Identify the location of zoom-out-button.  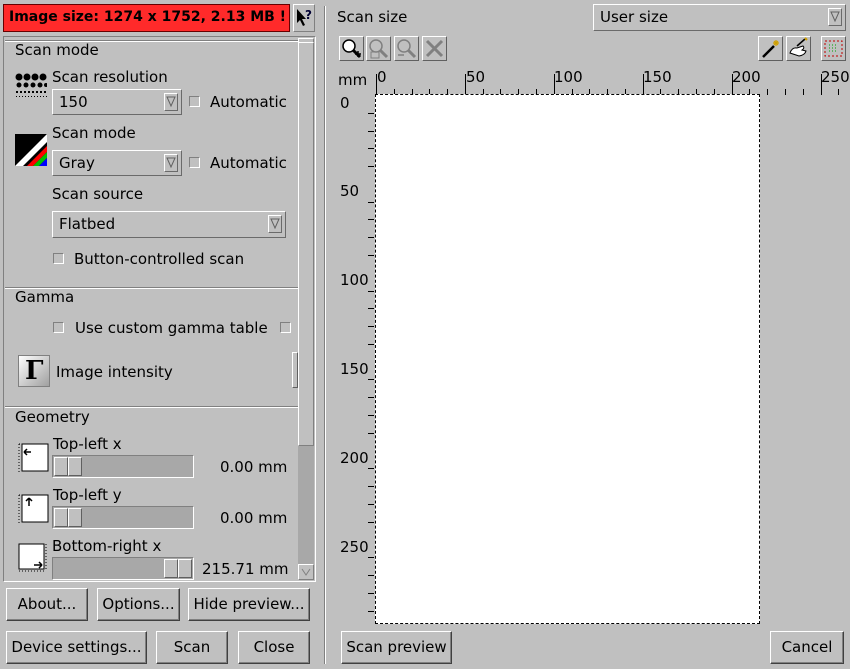
(406, 48).